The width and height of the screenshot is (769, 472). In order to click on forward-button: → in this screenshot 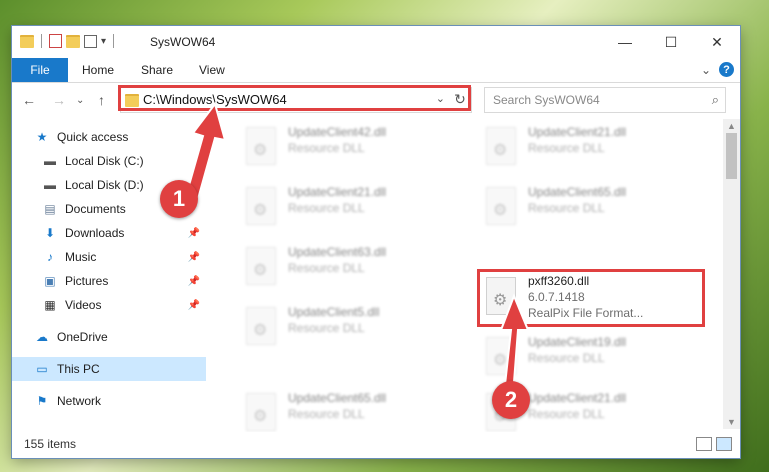, I will do `click(59, 100)`.